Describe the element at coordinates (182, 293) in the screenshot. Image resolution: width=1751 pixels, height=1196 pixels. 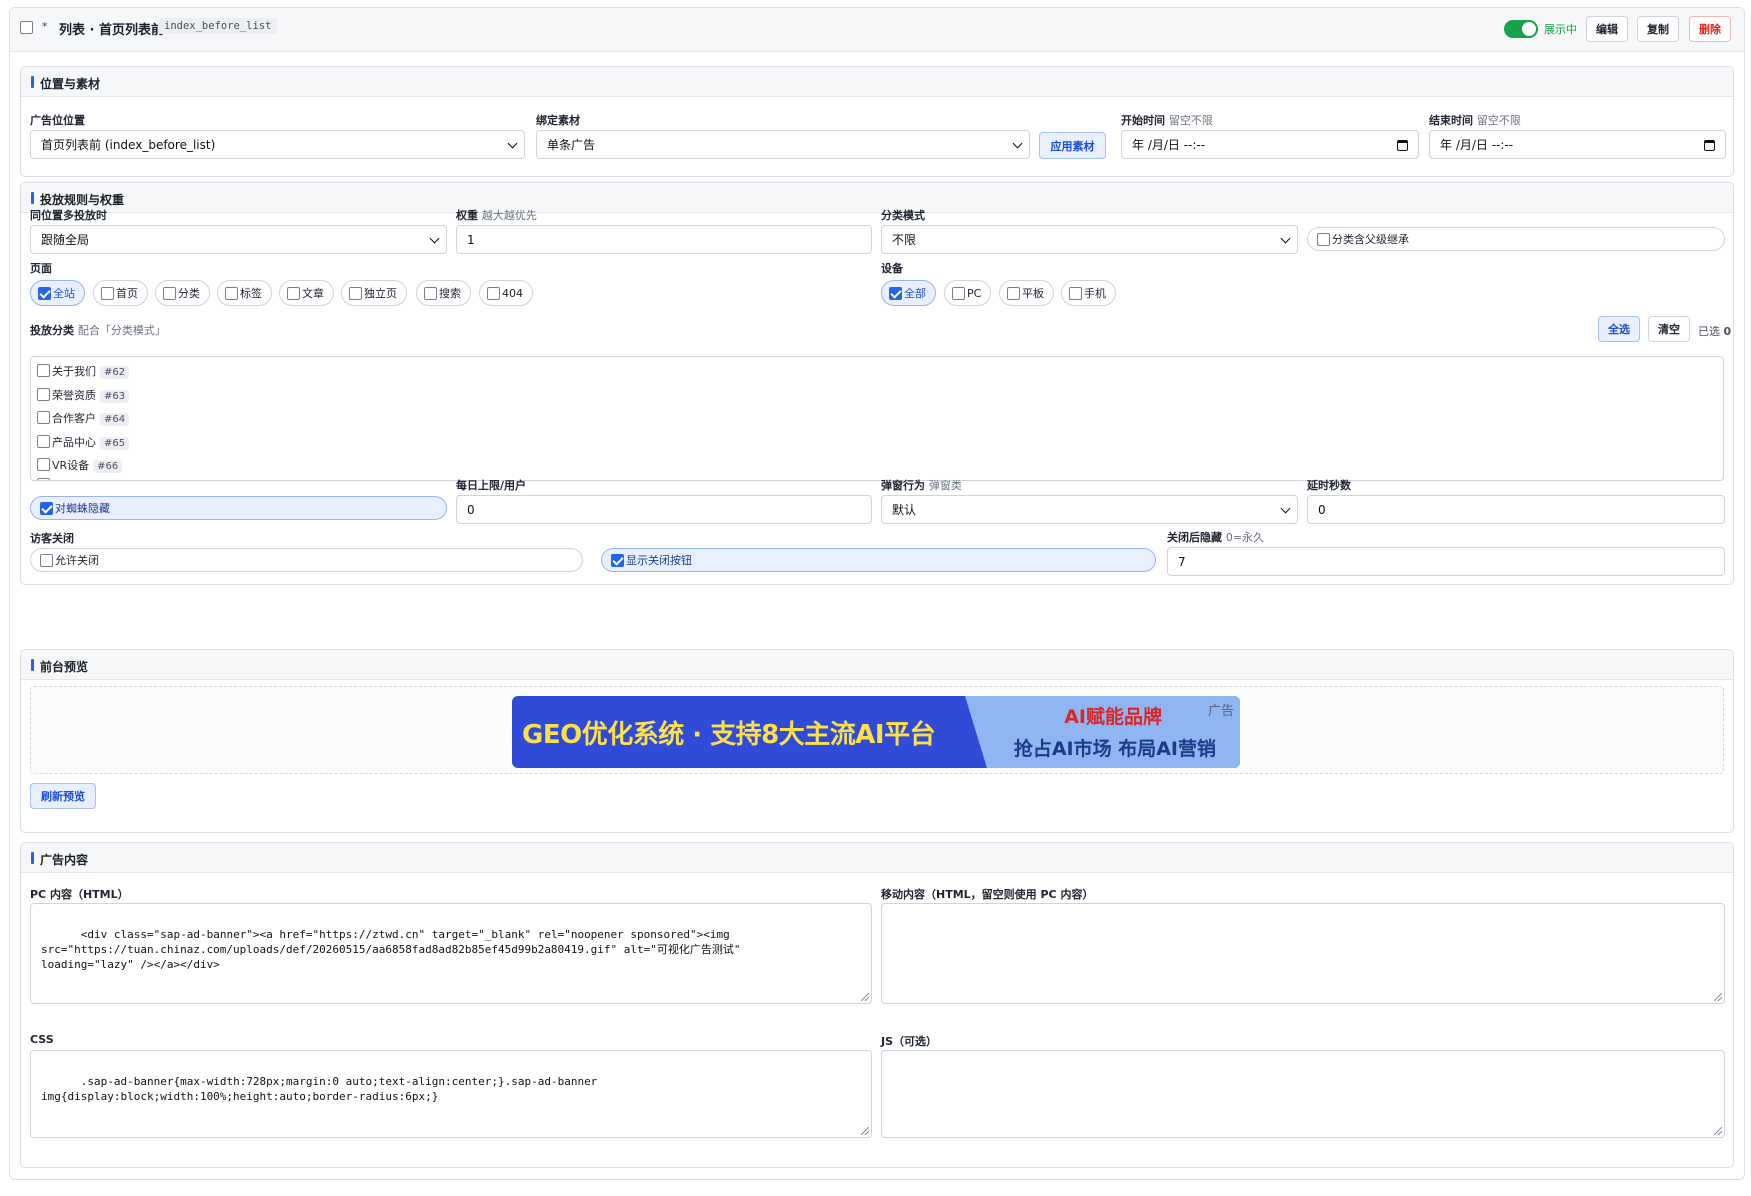
I see `page-option-category: 分类` at that location.